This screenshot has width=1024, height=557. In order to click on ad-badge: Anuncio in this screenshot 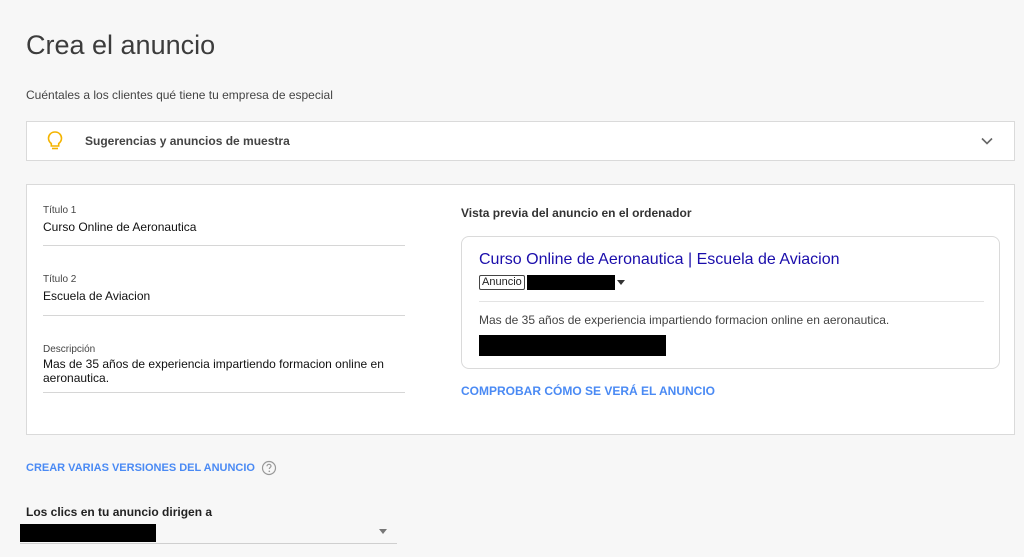, I will do `click(502, 282)`.